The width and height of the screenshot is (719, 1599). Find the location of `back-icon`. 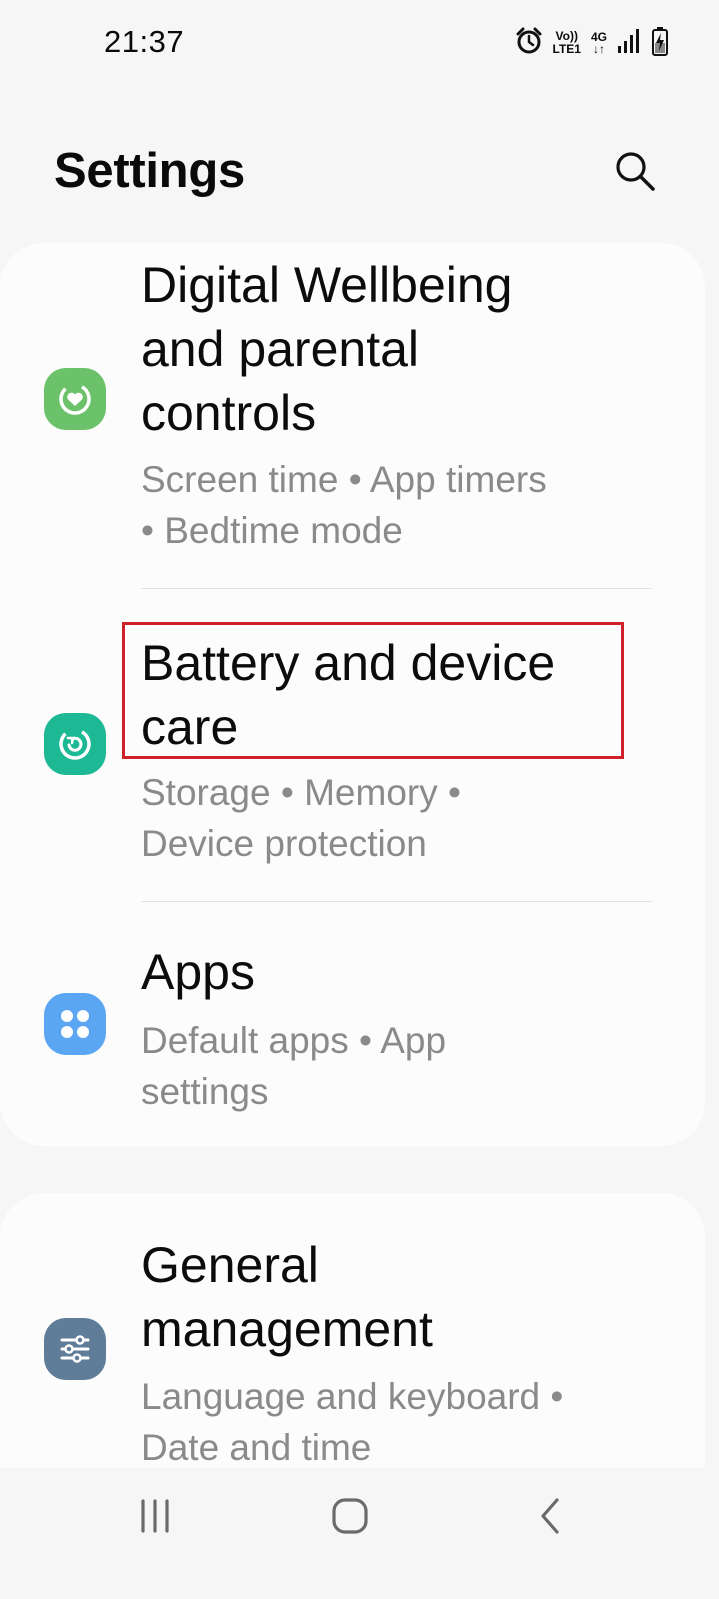

back-icon is located at coordinates (550, 1518).